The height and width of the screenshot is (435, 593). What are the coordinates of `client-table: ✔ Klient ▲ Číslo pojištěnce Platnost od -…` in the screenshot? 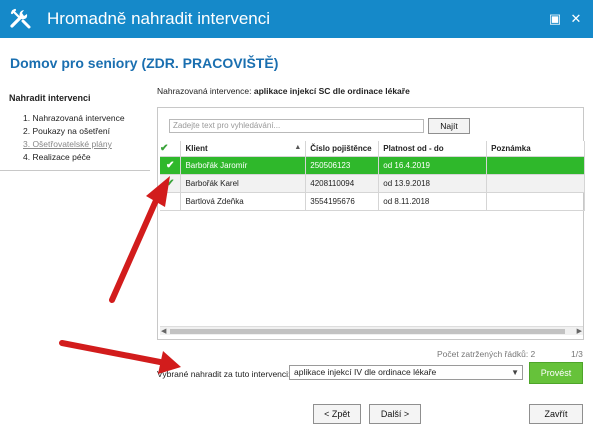 It's located at (372, 176).